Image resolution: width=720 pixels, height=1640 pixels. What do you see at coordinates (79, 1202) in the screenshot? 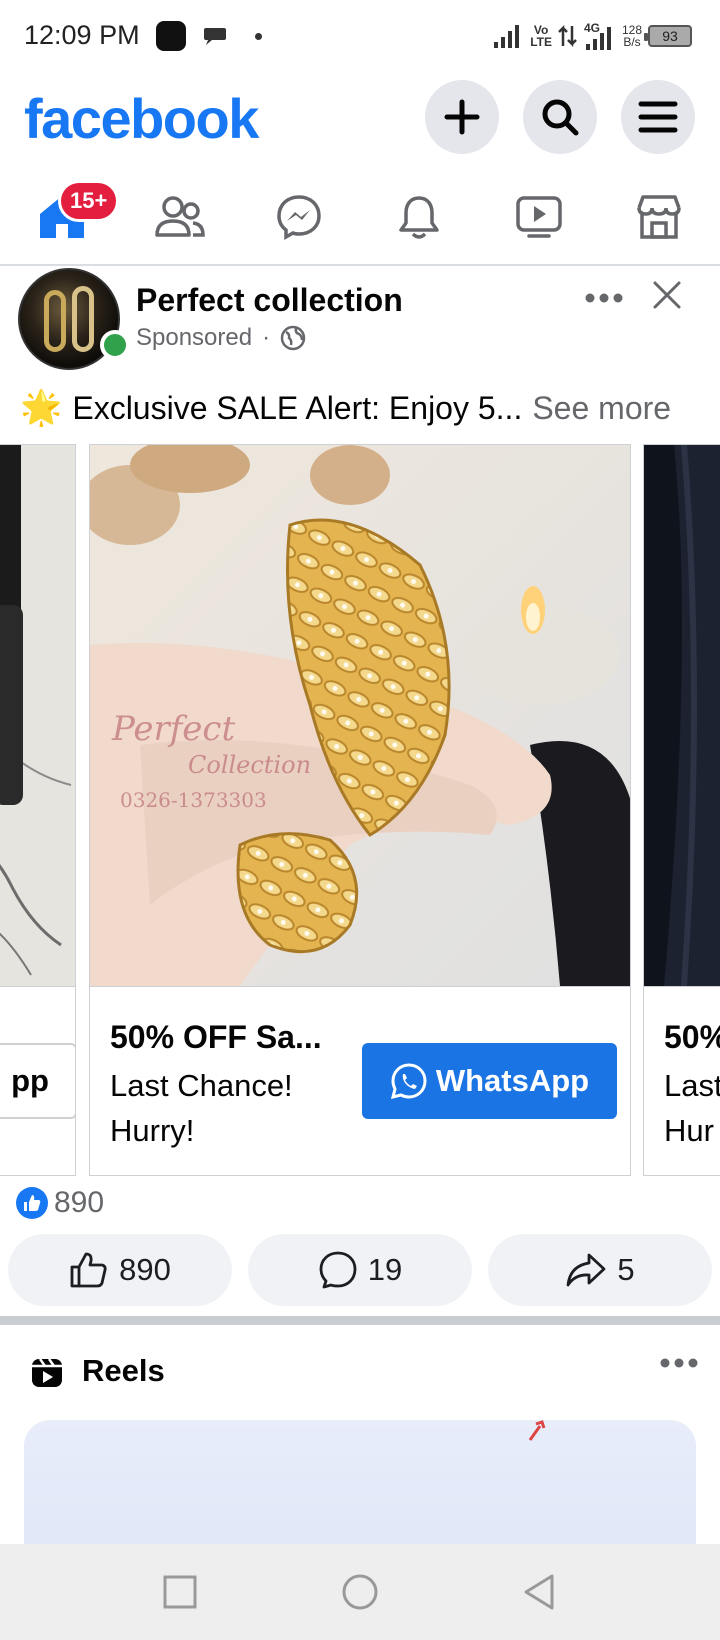
I see `reaction-count: 890` at bounding box center [79, 1202].